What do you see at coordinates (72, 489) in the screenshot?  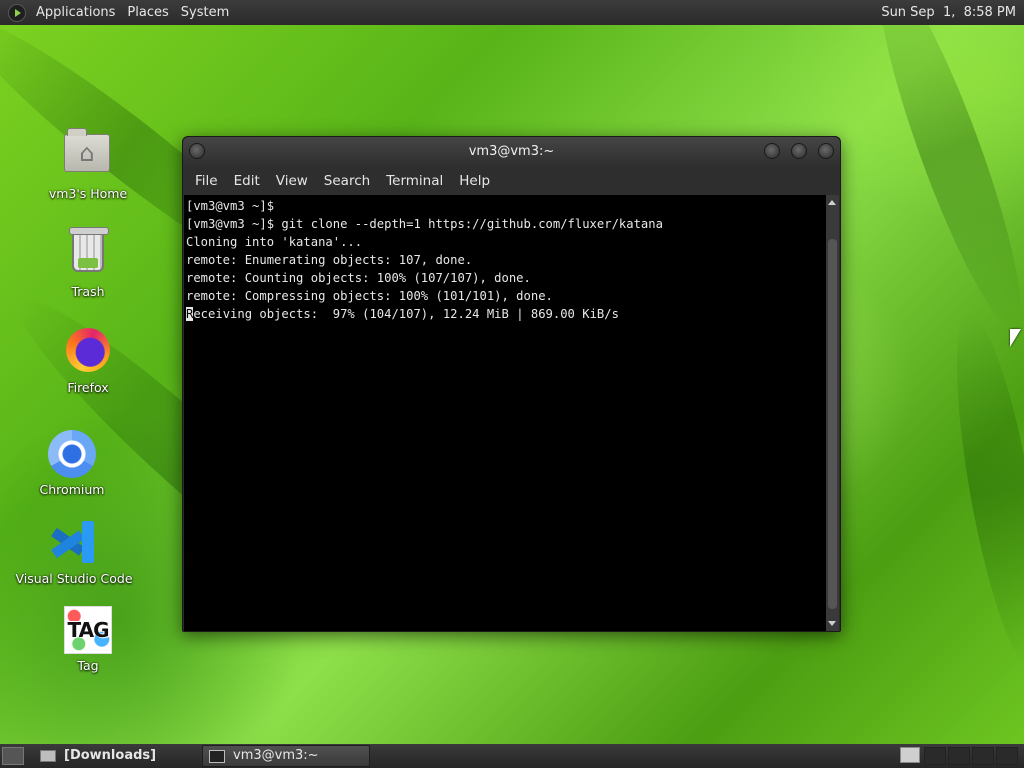 I see `desktop-icon-label: Chromium` at bounding box center [72, 489].